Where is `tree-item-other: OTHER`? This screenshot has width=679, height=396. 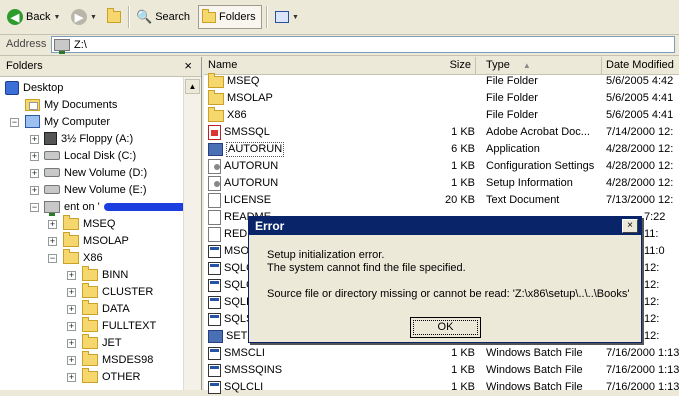 tree-item-other: OTHER is located at coordinates (111, 376).